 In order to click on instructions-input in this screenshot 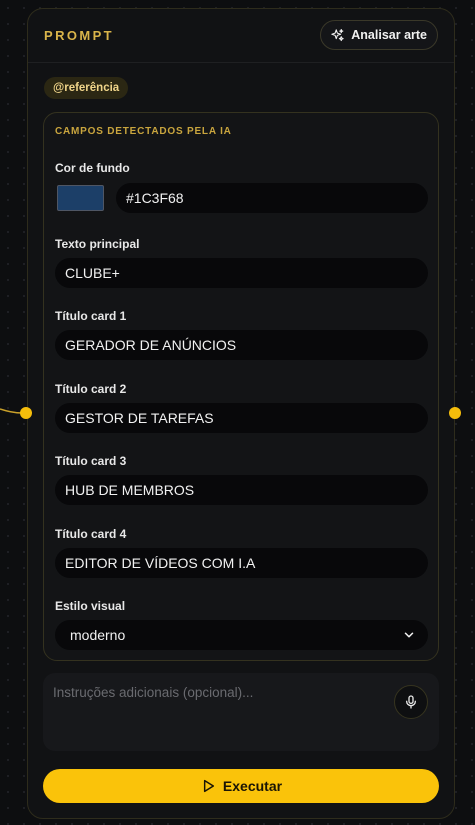, I will do `click(218, 712)`.